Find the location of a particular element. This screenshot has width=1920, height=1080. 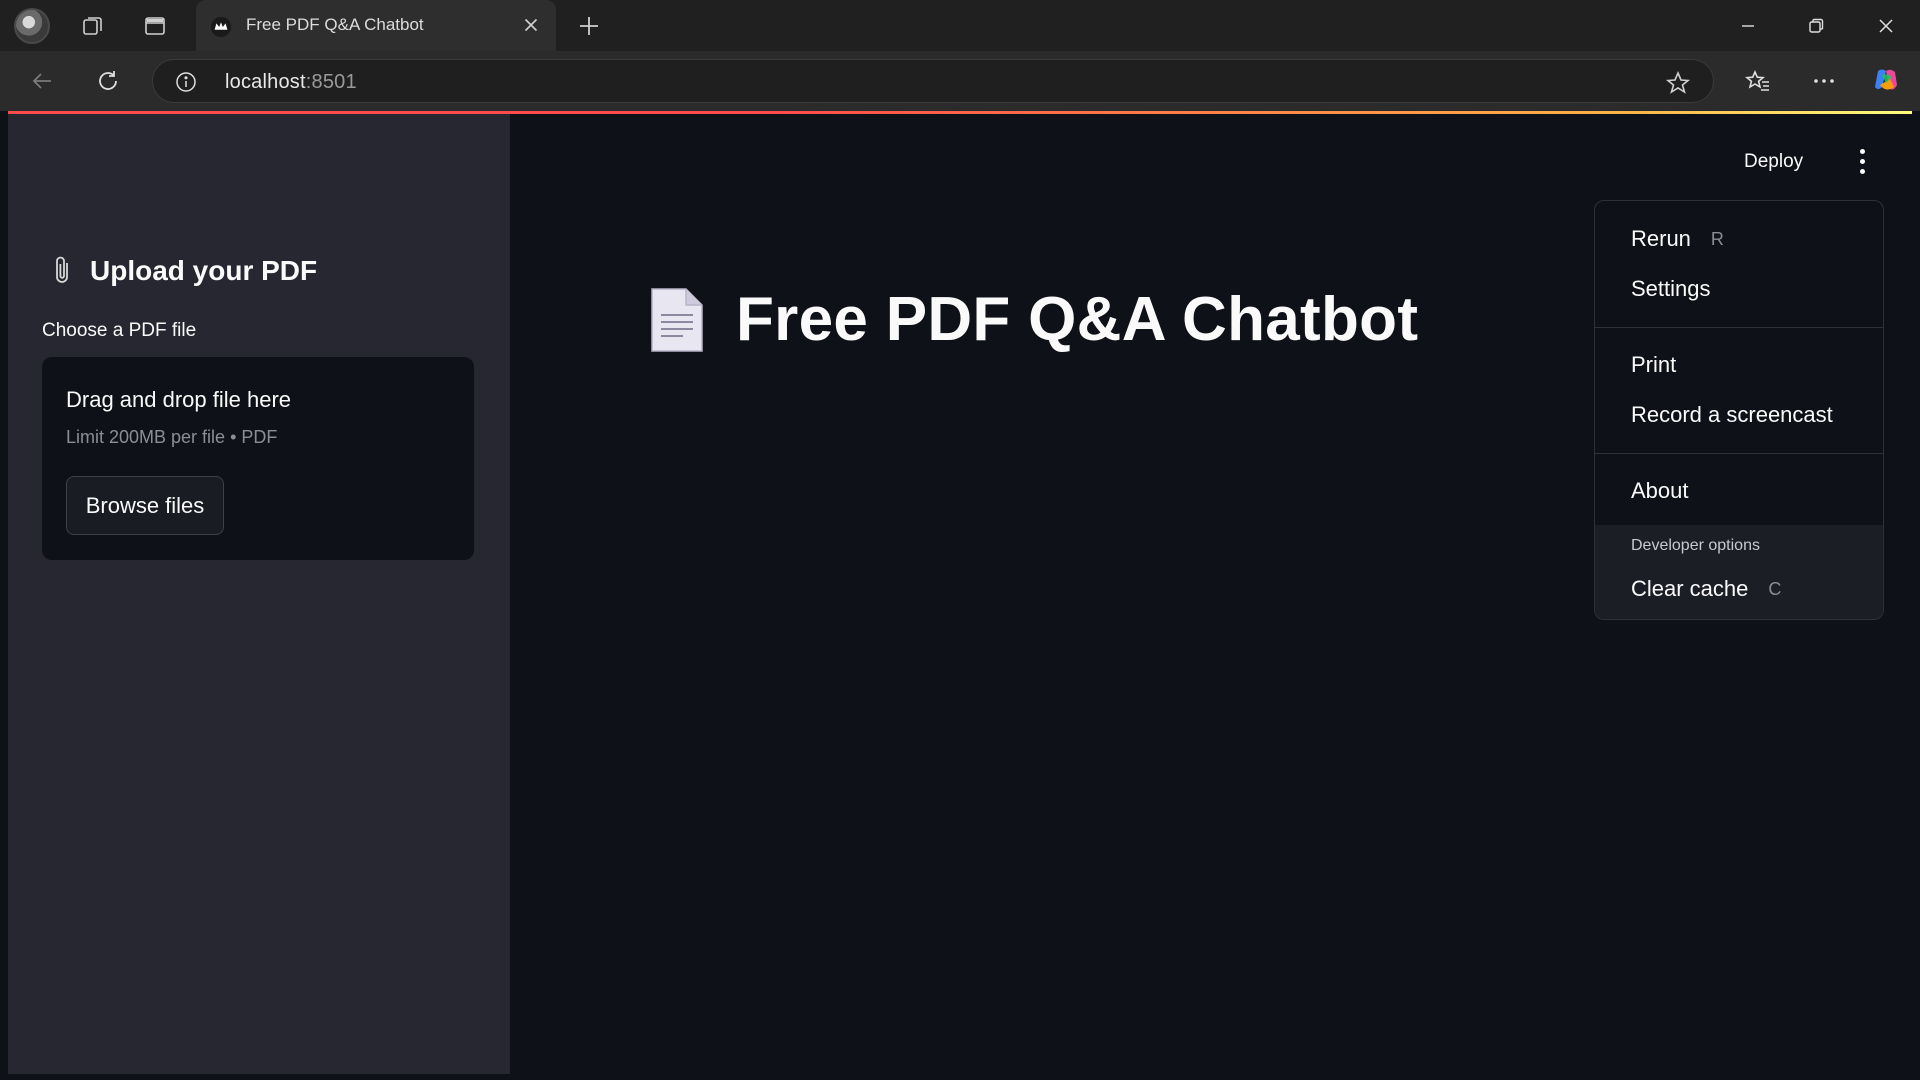

menu-item-rerun: Rerun R is located at coordinates (1739, 239).